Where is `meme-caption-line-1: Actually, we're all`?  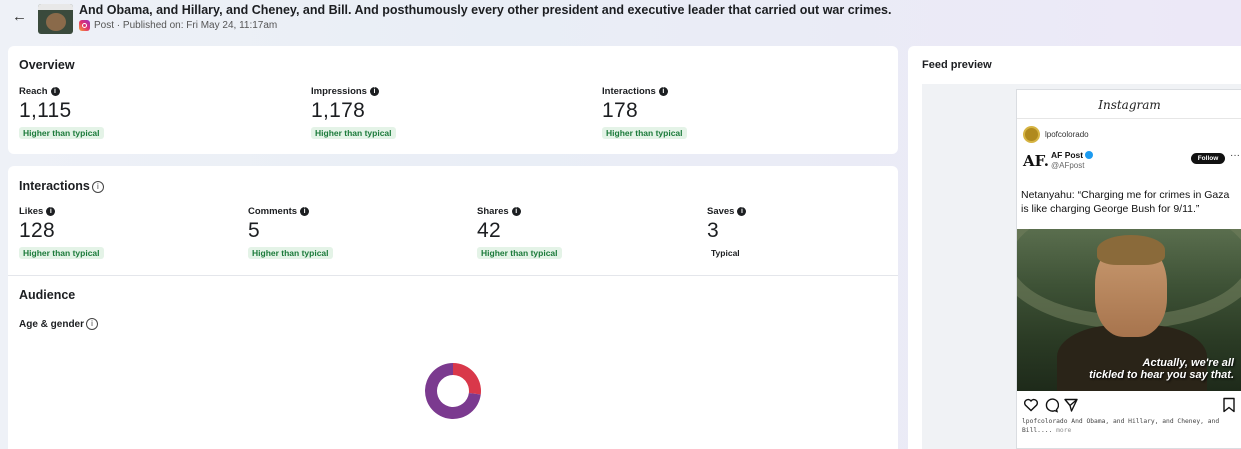
meme-caption-line-1: Actually, we're all is located at coordinates (1188, 363).